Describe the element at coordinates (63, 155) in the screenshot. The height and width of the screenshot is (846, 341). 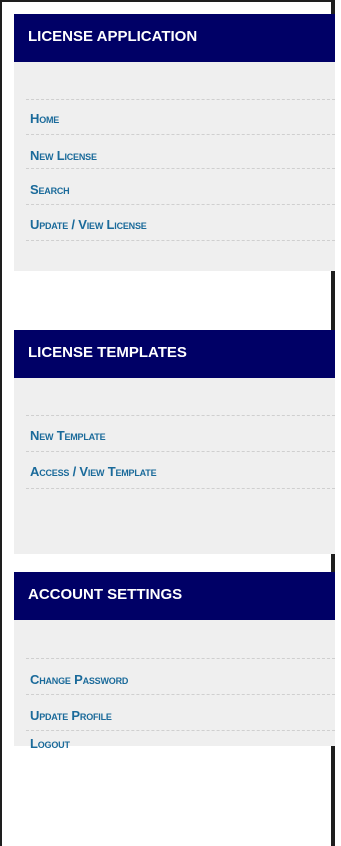
I see `nav-link-new-license: New License` at that location.